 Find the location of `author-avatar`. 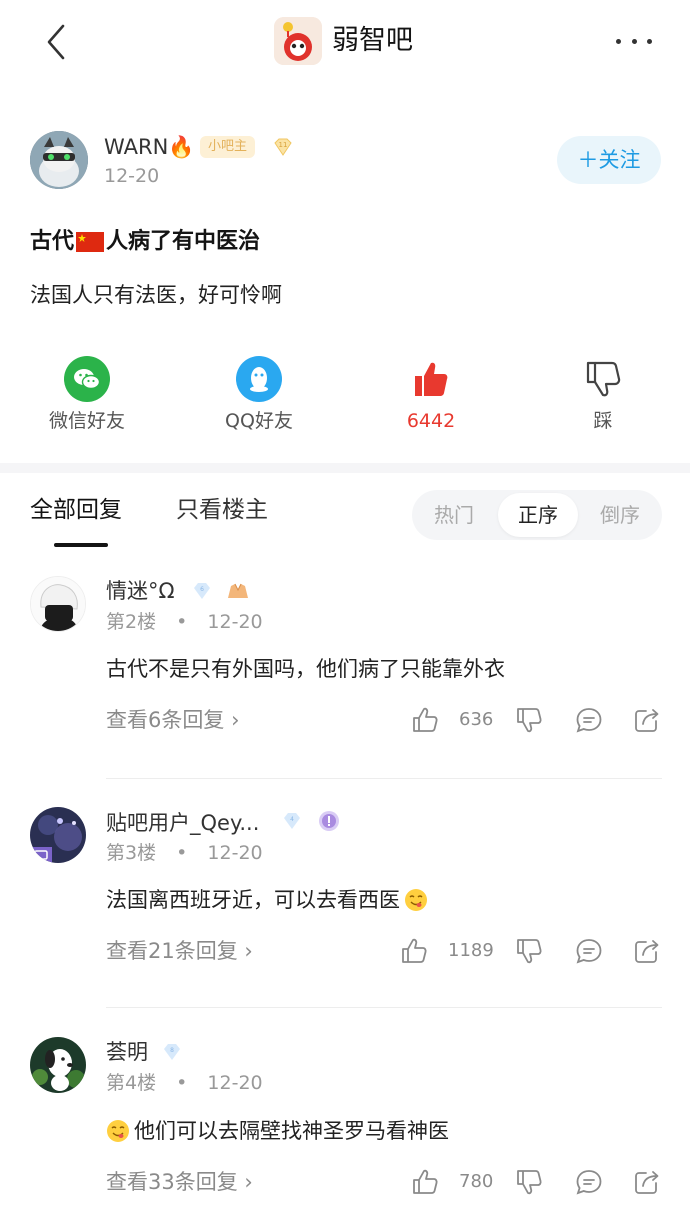

author-avatar is located at coordinates (59, 160).